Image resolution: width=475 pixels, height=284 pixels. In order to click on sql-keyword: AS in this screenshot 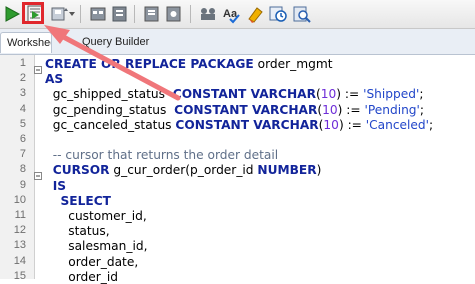, I will do `click(54, 79)`.